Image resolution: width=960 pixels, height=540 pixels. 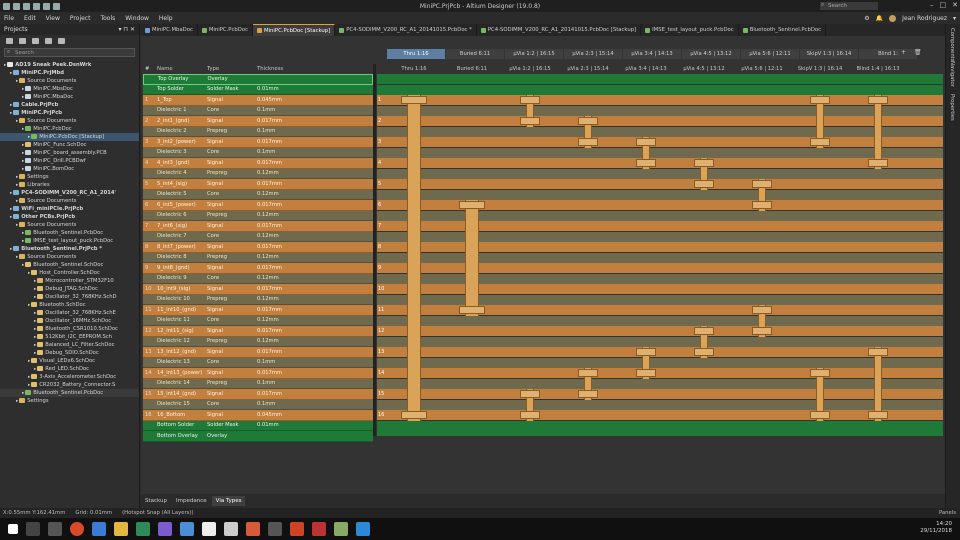 What do you see at coordinates (180, 100) in the screenshot?
I see `layer-name: 1_Top` at bounding box center [180, 100].